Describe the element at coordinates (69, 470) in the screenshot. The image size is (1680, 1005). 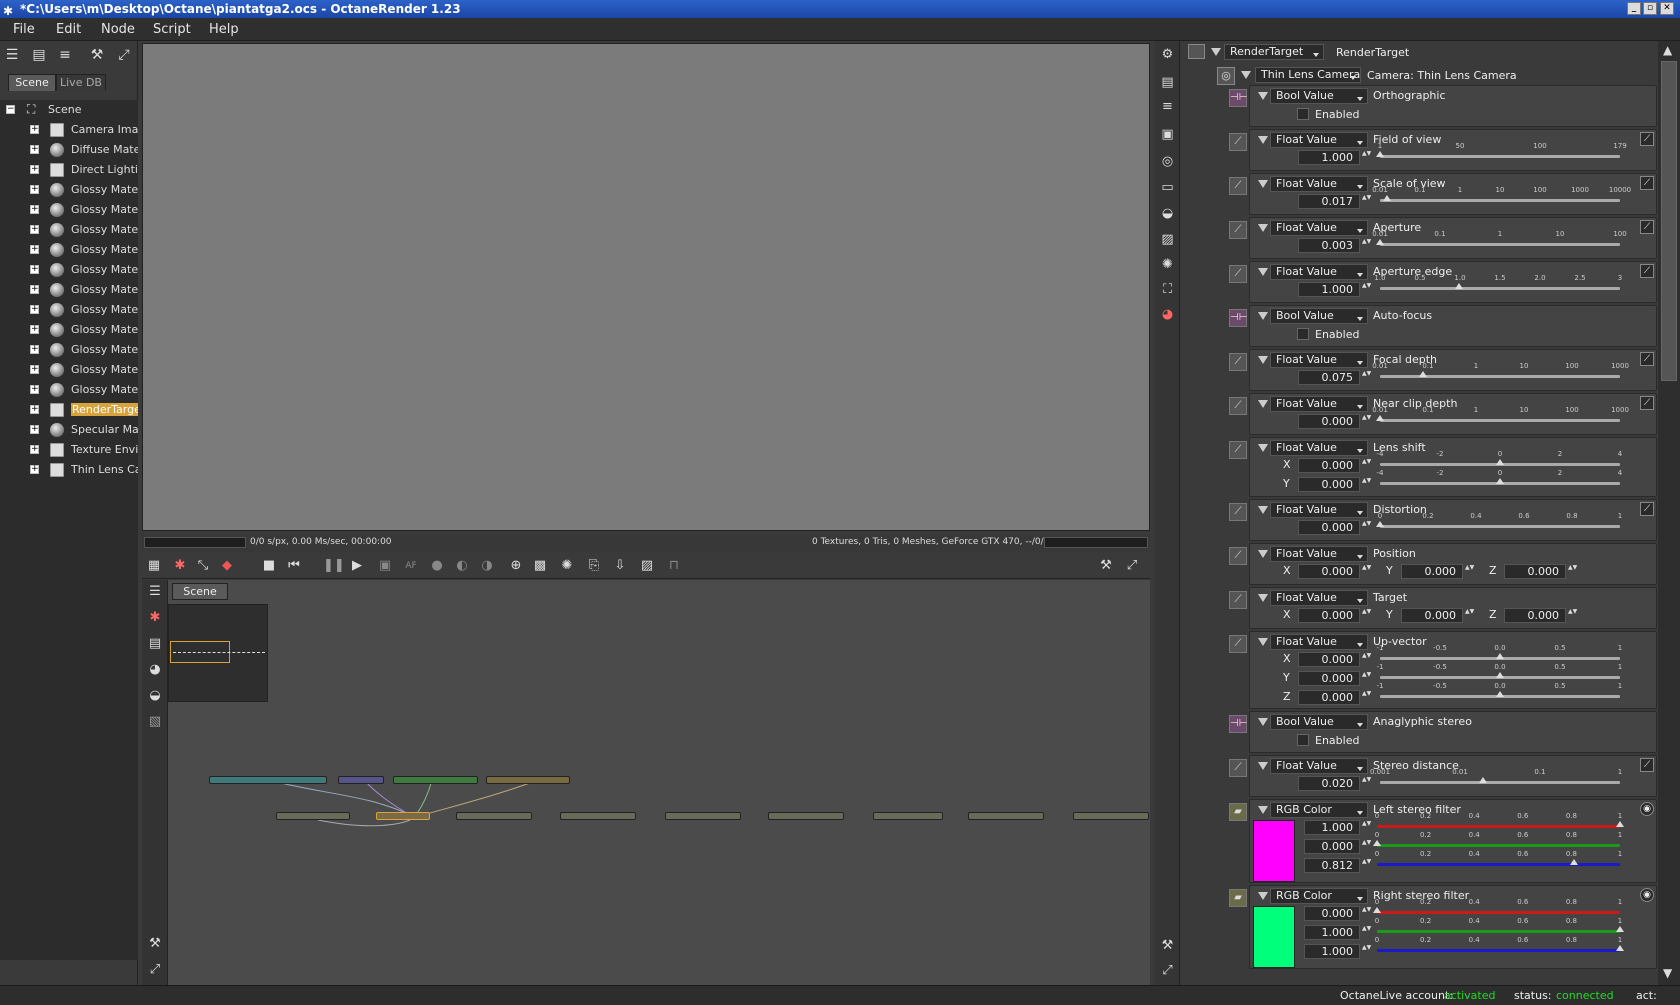
I see `tree-item: + Thin Lens Can` at that location.